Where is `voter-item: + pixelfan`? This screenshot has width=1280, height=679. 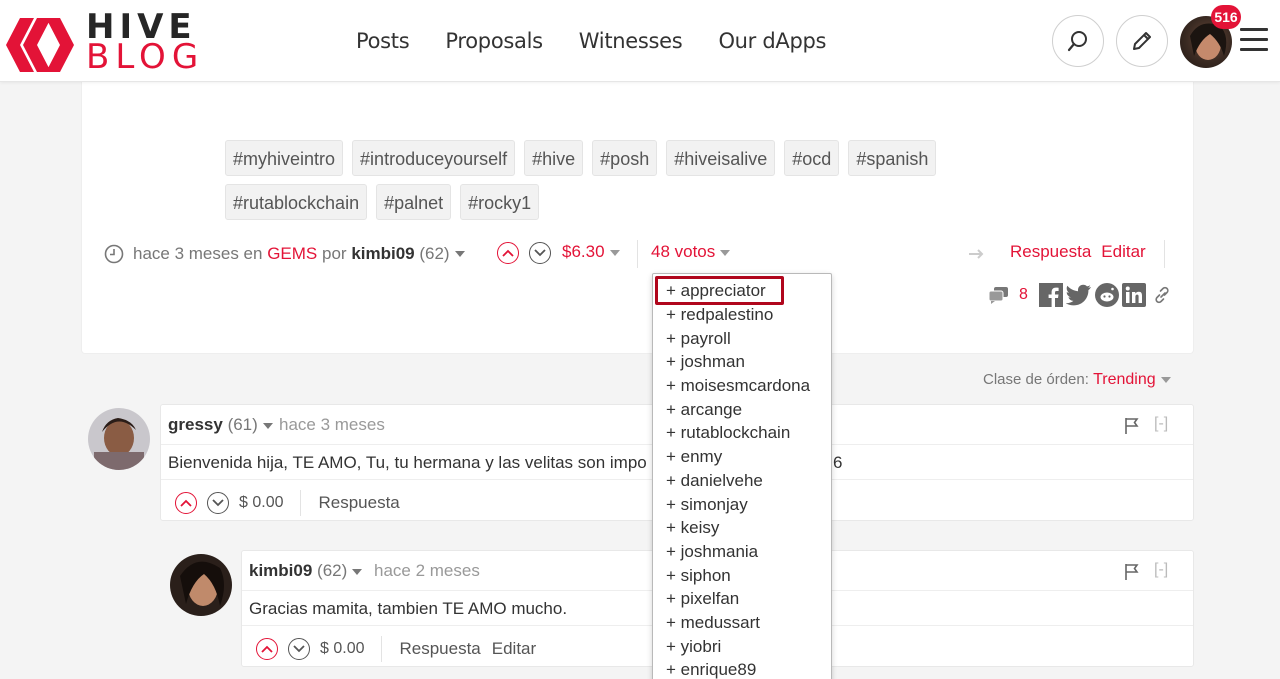
voter-item: + pixelfan is located at coordinates (702, 599).